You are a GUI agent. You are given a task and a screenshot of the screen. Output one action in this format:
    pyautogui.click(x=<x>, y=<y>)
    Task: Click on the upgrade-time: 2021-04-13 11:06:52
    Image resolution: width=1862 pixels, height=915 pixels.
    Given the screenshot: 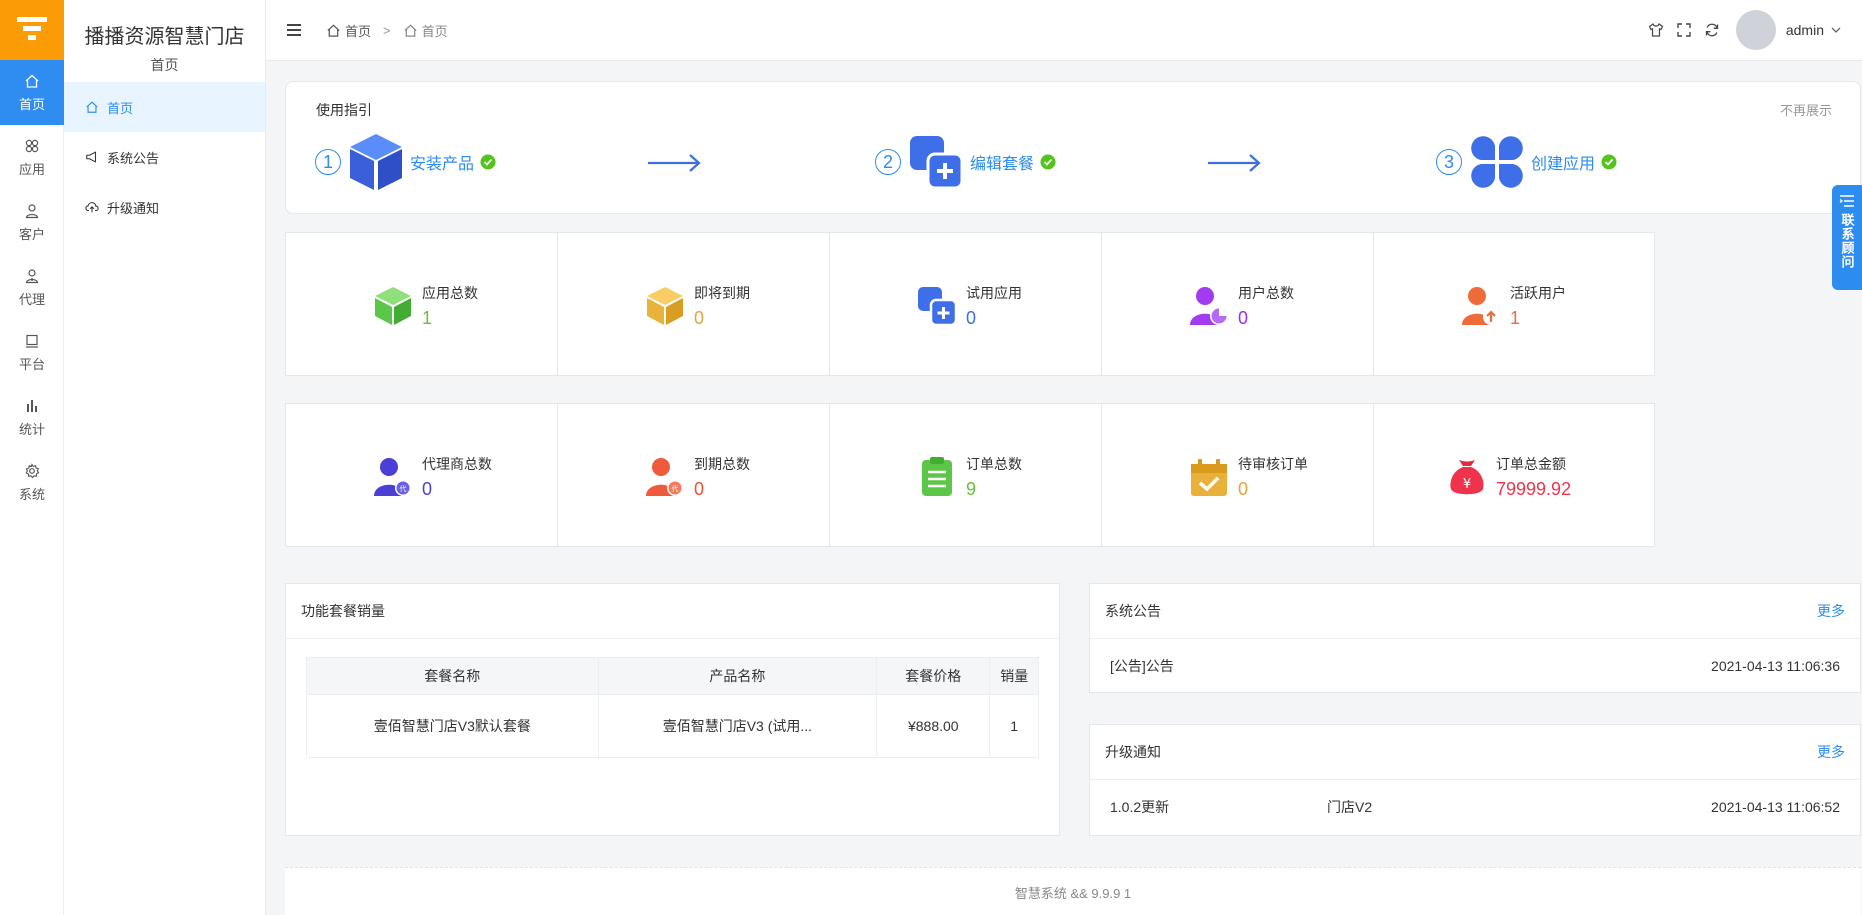 What is the action you would take?
    pyautogui.click(x=1775, y=807)
    